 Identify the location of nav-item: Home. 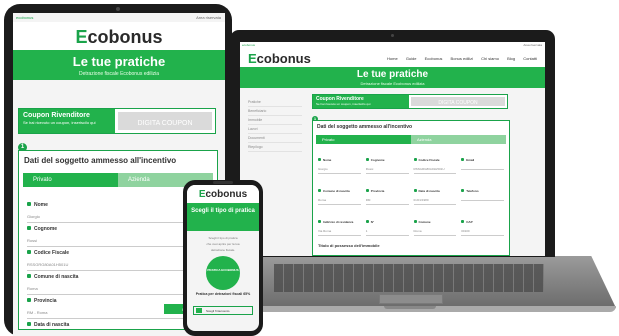
(392, 58).